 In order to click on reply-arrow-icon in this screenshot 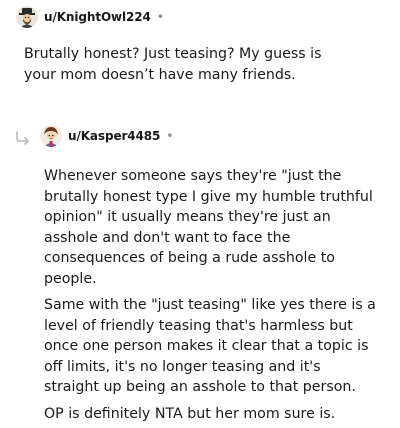, I will do `click(23, 137)`.